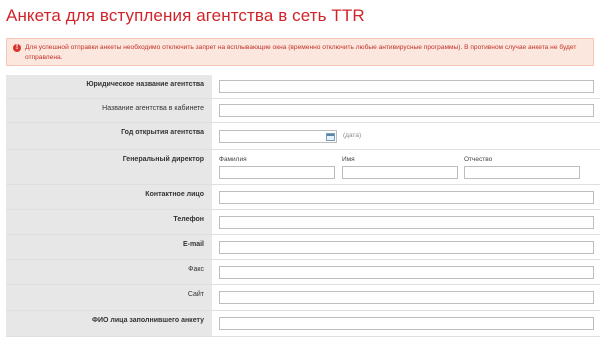 Image resolution: width=600 pixels, height=340 pixels. Describe the element at coordinates (109, 272) in the screenshot. I see `fax-label: Факс` at that location.